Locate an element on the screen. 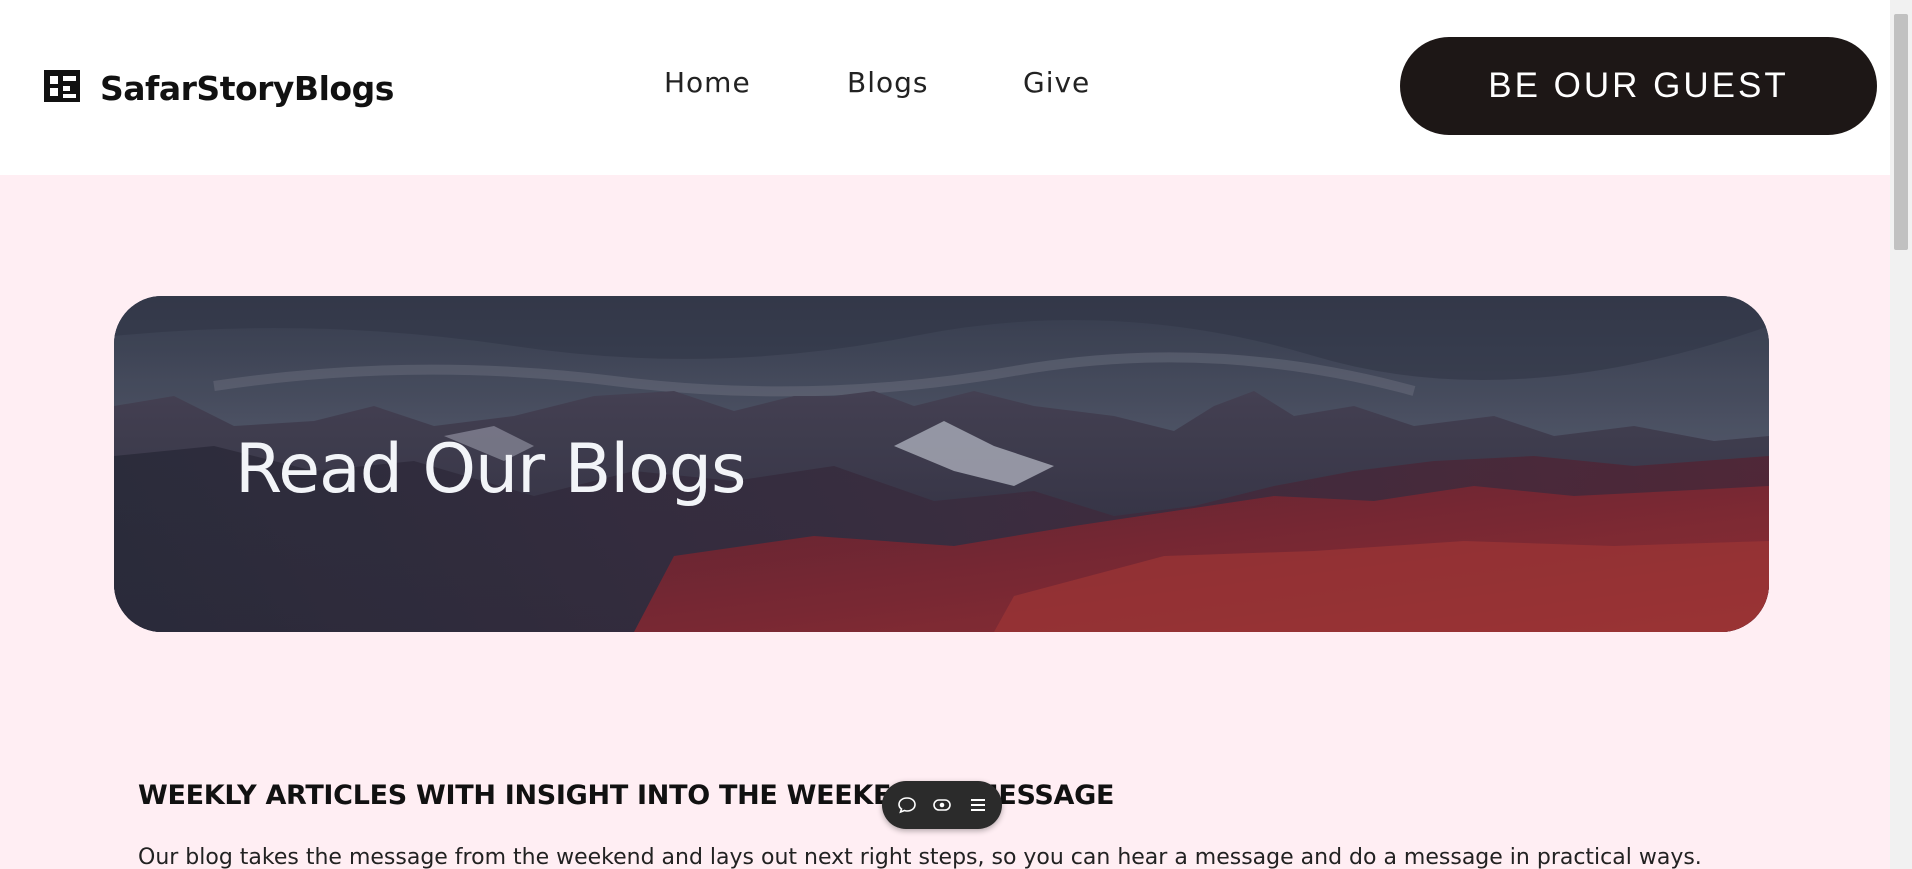  site-logo: SafarStoryBlogs is located at coordinates (212, 88).